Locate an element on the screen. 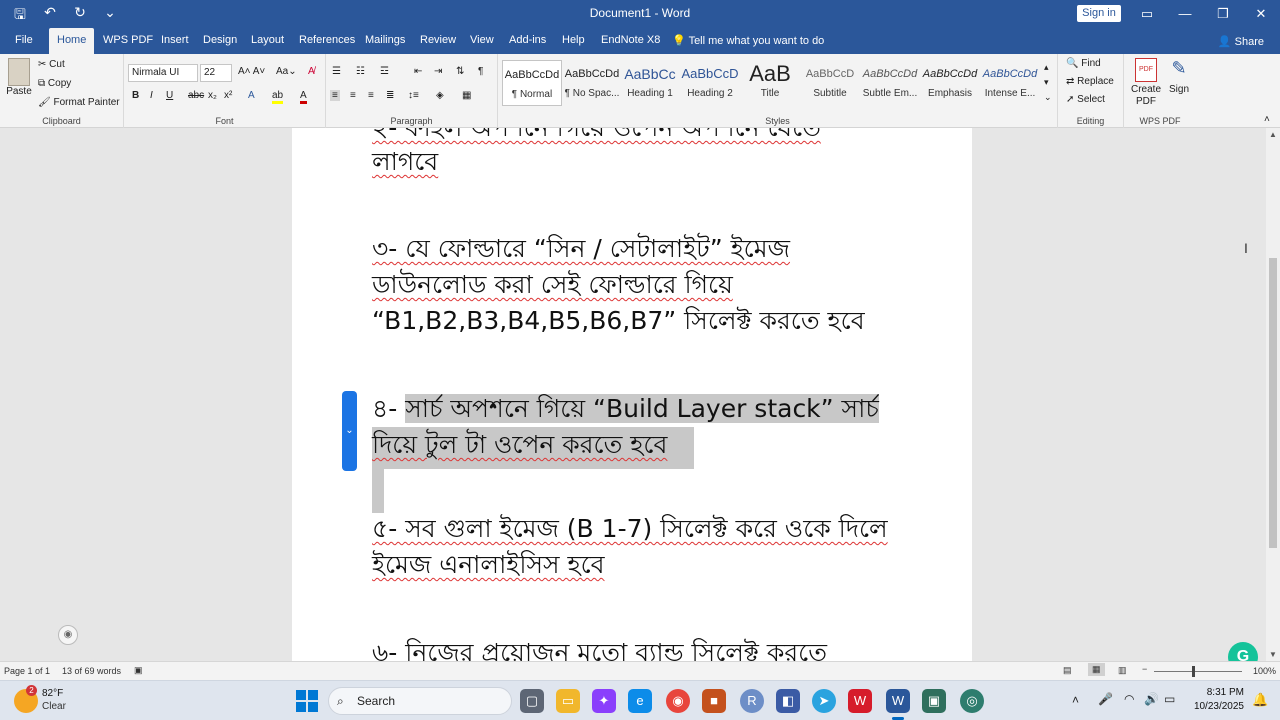 Image resolution: width=1280 pixels, height=720 pixels. shading-icon: ◈ is located at coordinates (440, 95).